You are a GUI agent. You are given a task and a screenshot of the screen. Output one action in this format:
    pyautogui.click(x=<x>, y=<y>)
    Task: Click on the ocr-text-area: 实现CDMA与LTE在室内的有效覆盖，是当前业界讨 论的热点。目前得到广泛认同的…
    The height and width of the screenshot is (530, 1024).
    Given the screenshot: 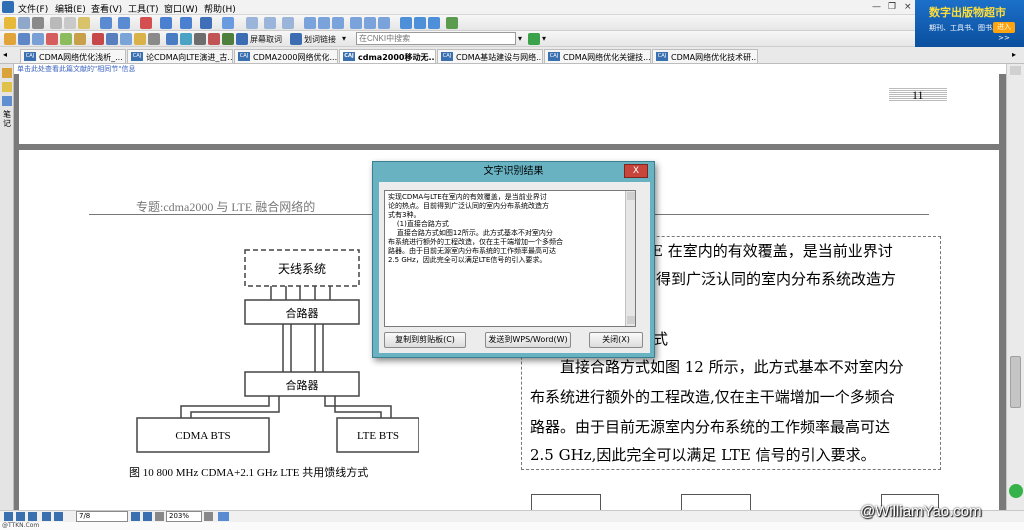 What is the action you would take?
    pyautogui.click(x=510, y=258)
    